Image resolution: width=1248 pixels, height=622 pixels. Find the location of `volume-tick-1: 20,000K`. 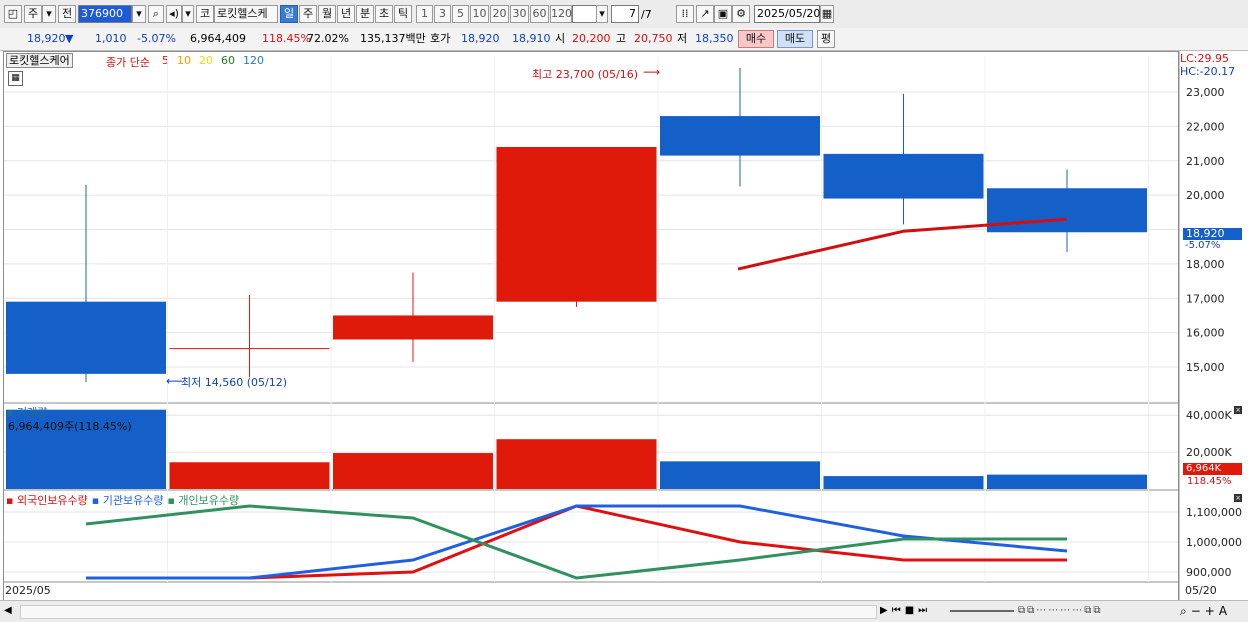

volume-tick-1: 20,000K is located at coordinates (1209, 452).